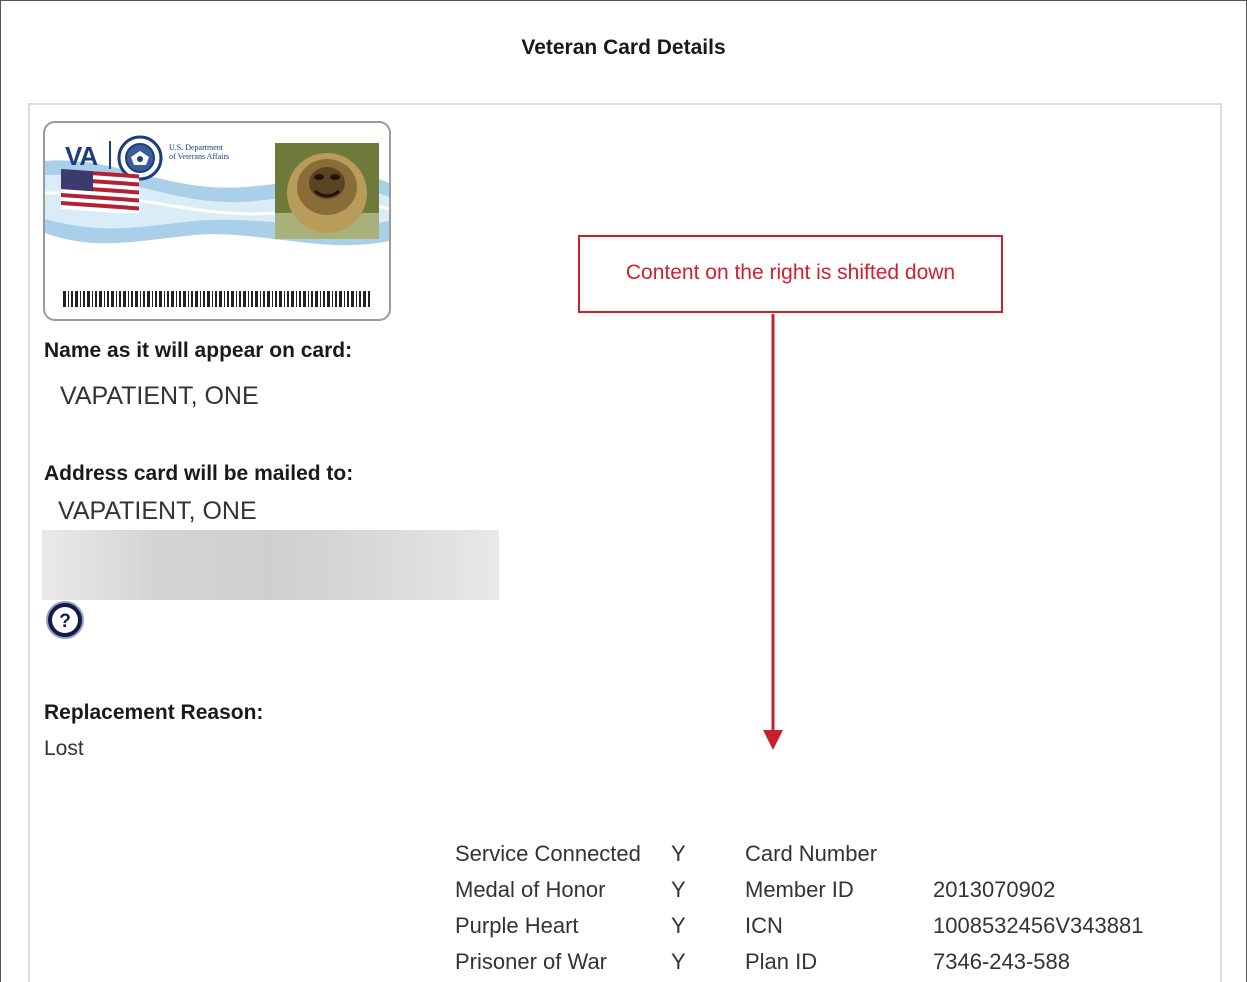 This screenshot has height=982, width=1247. Describe the element at coordinates (216, 299) in the screenshot. I see `card-barcode` at that location.